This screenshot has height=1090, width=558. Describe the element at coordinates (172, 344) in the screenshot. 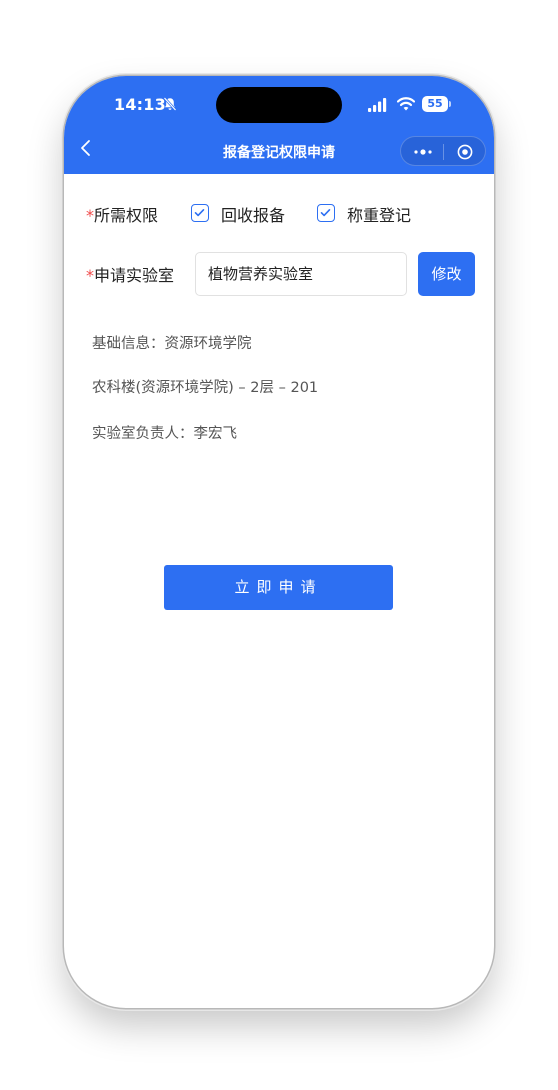

I see `basic-info-text: 基础信息：资源环境学院` at that location.